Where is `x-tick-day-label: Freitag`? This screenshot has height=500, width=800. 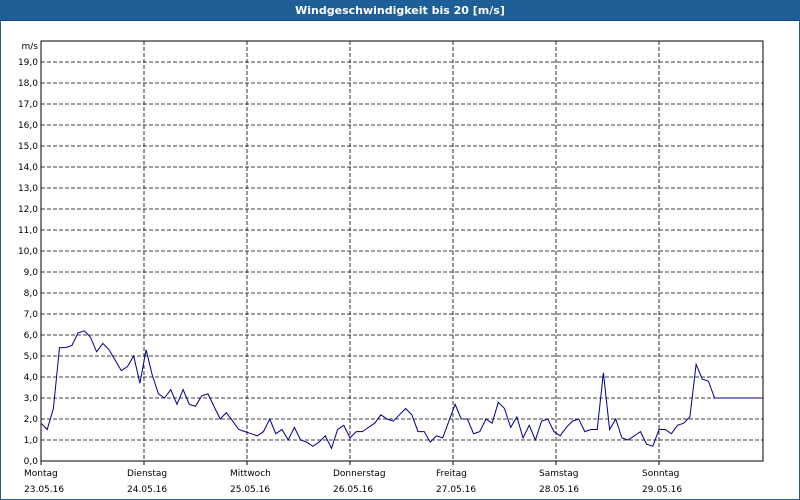
x-tick-day-label: Freitag is located at coordinates (451, 474).